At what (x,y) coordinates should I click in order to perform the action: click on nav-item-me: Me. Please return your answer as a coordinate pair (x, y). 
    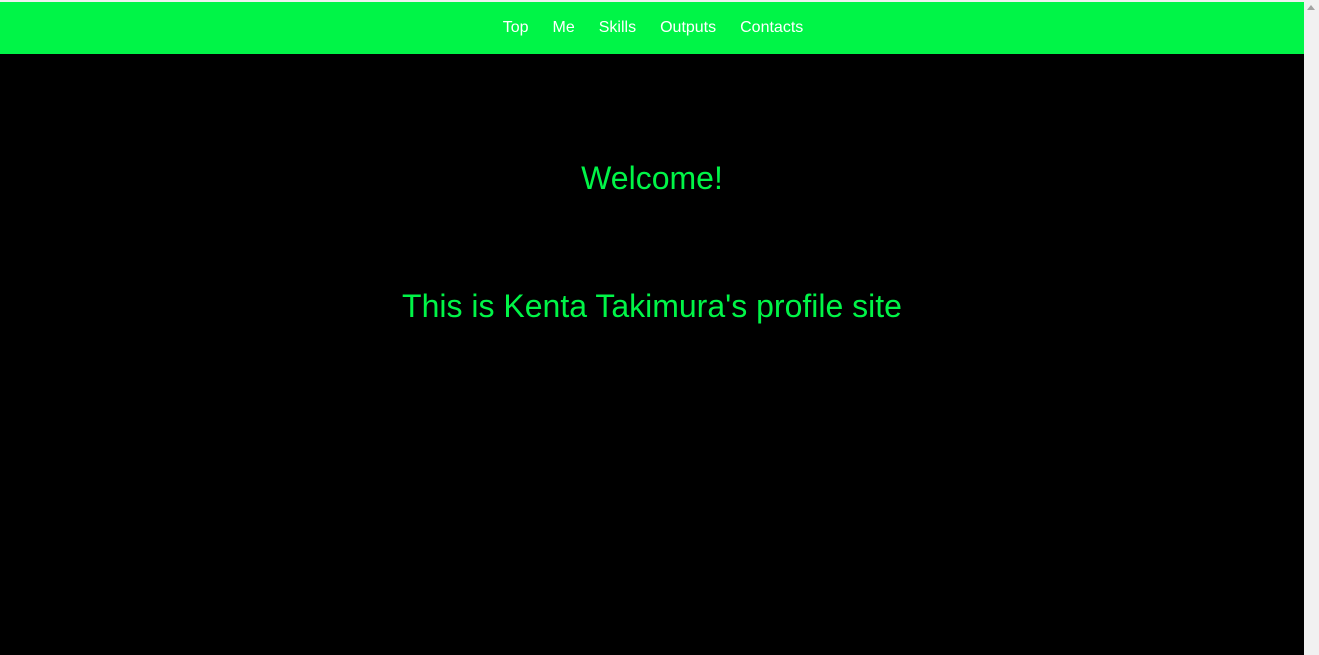
    Looking at the image, I should click on (564, 28).